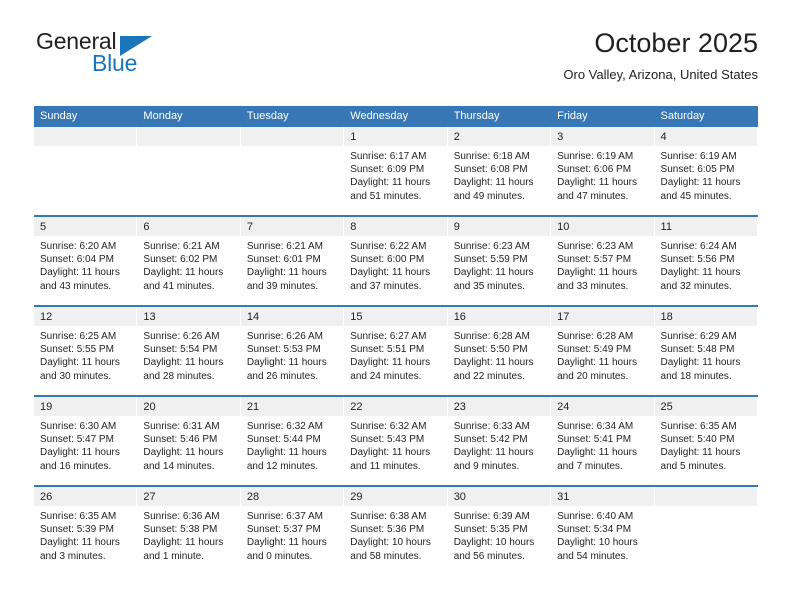 This screenshot has width=792, height=612. What do you see at coordinates (489, 196) in the screenshot?
I see `day-info-line: and 49 minutes.` at bounding box center [489, 196].